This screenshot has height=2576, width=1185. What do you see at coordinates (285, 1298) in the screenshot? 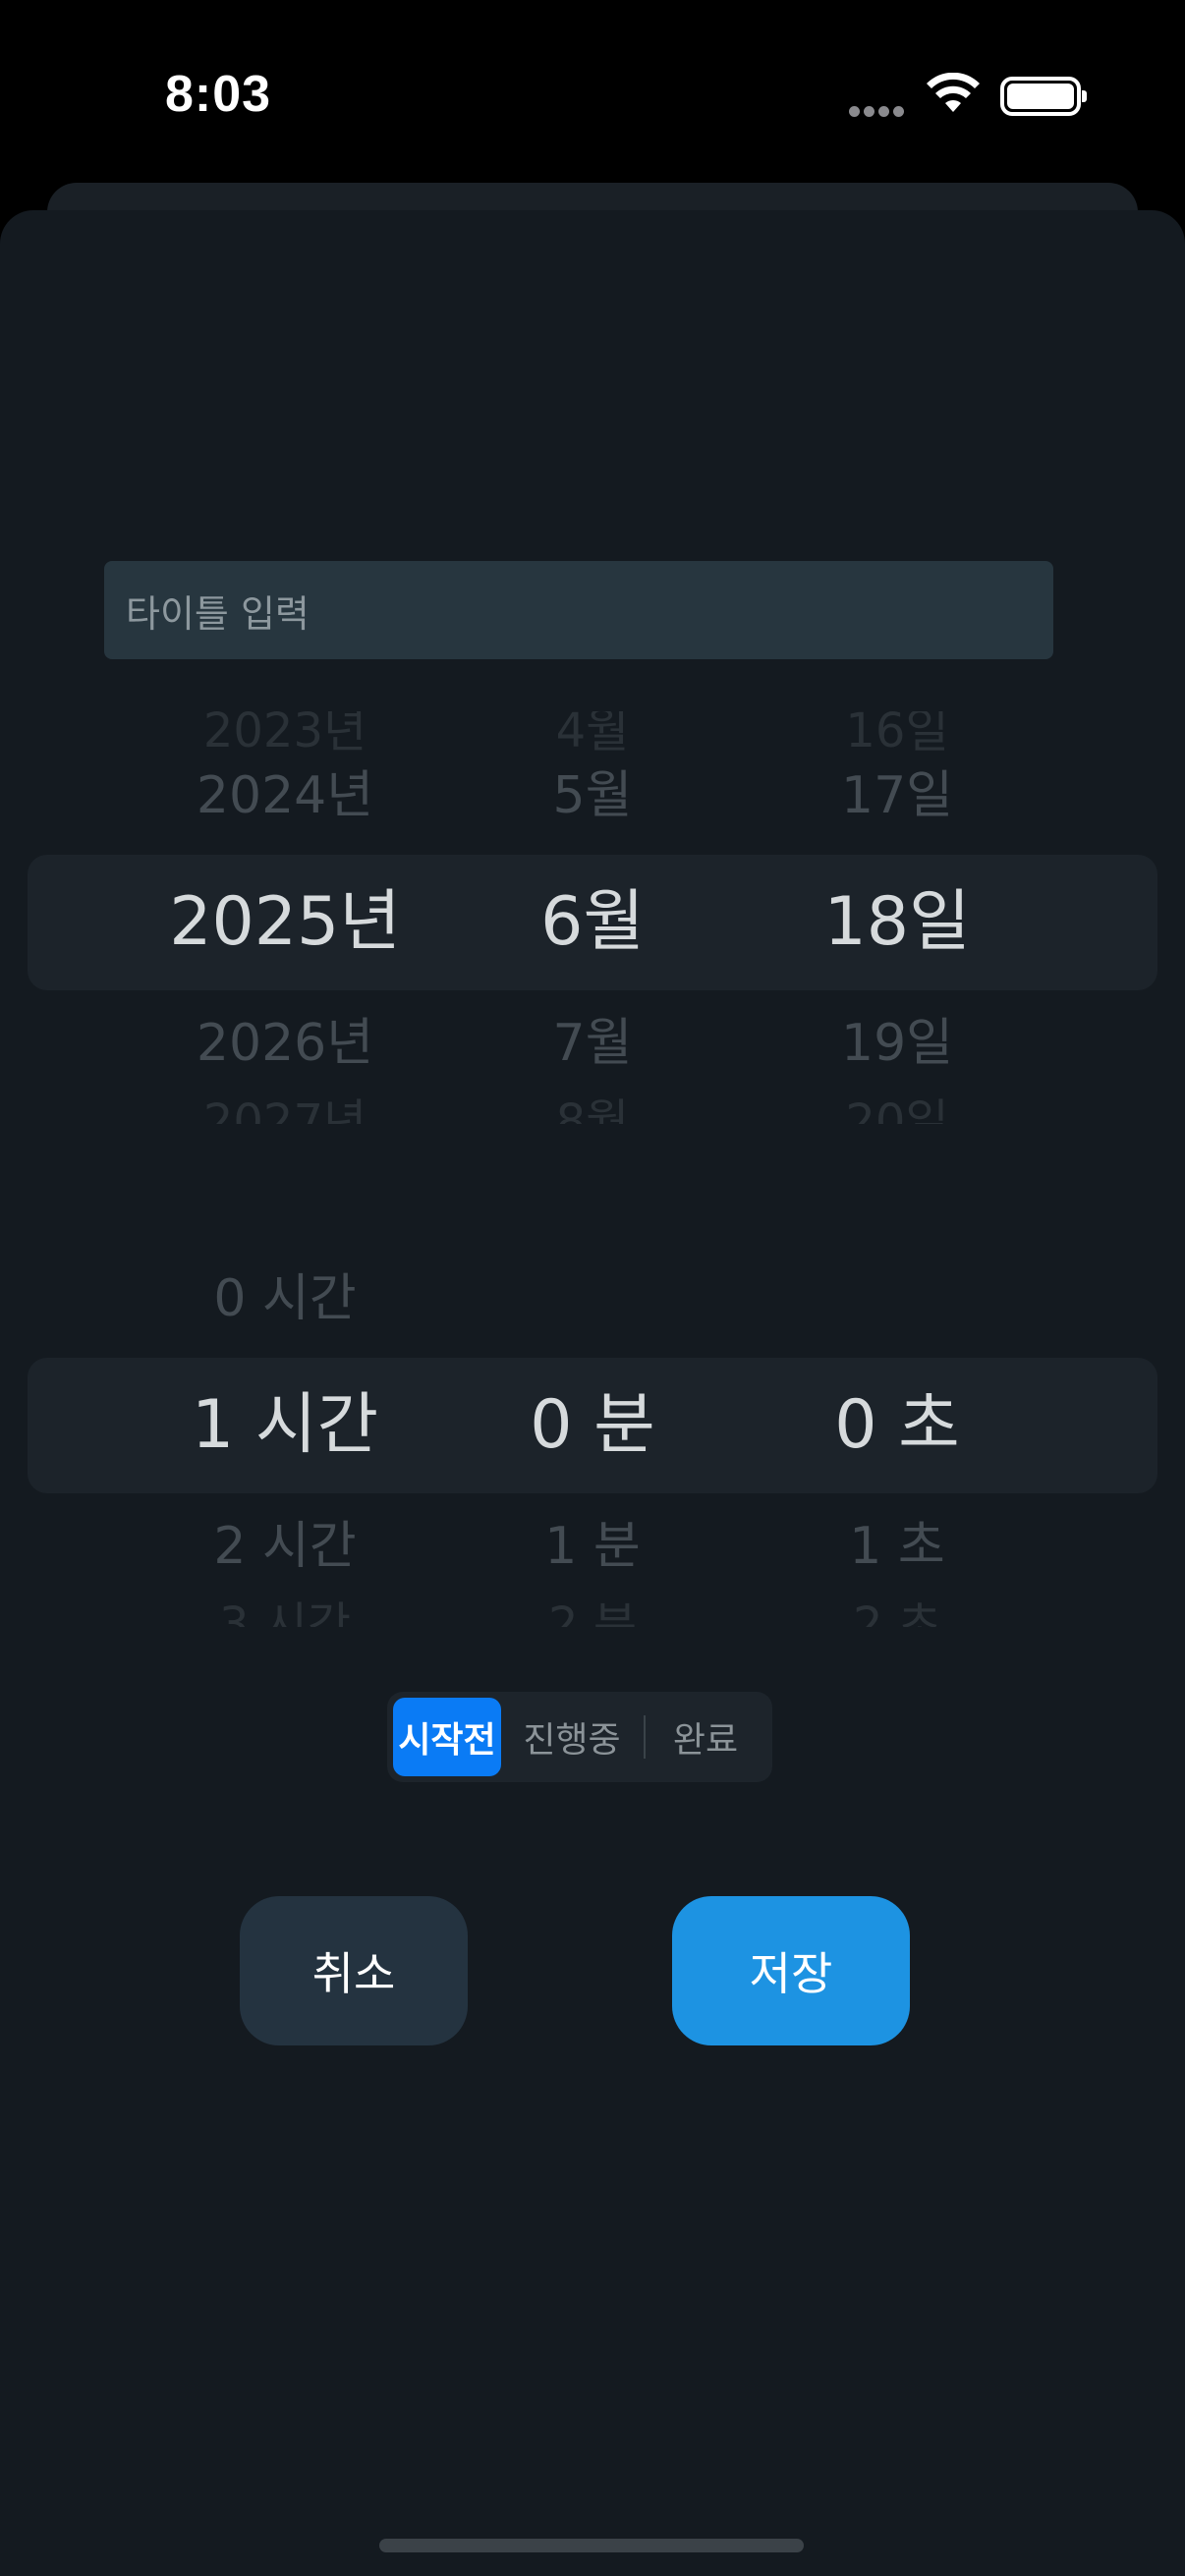
I see `hours-option: 0 시간` at bounding box center [285, 1298].